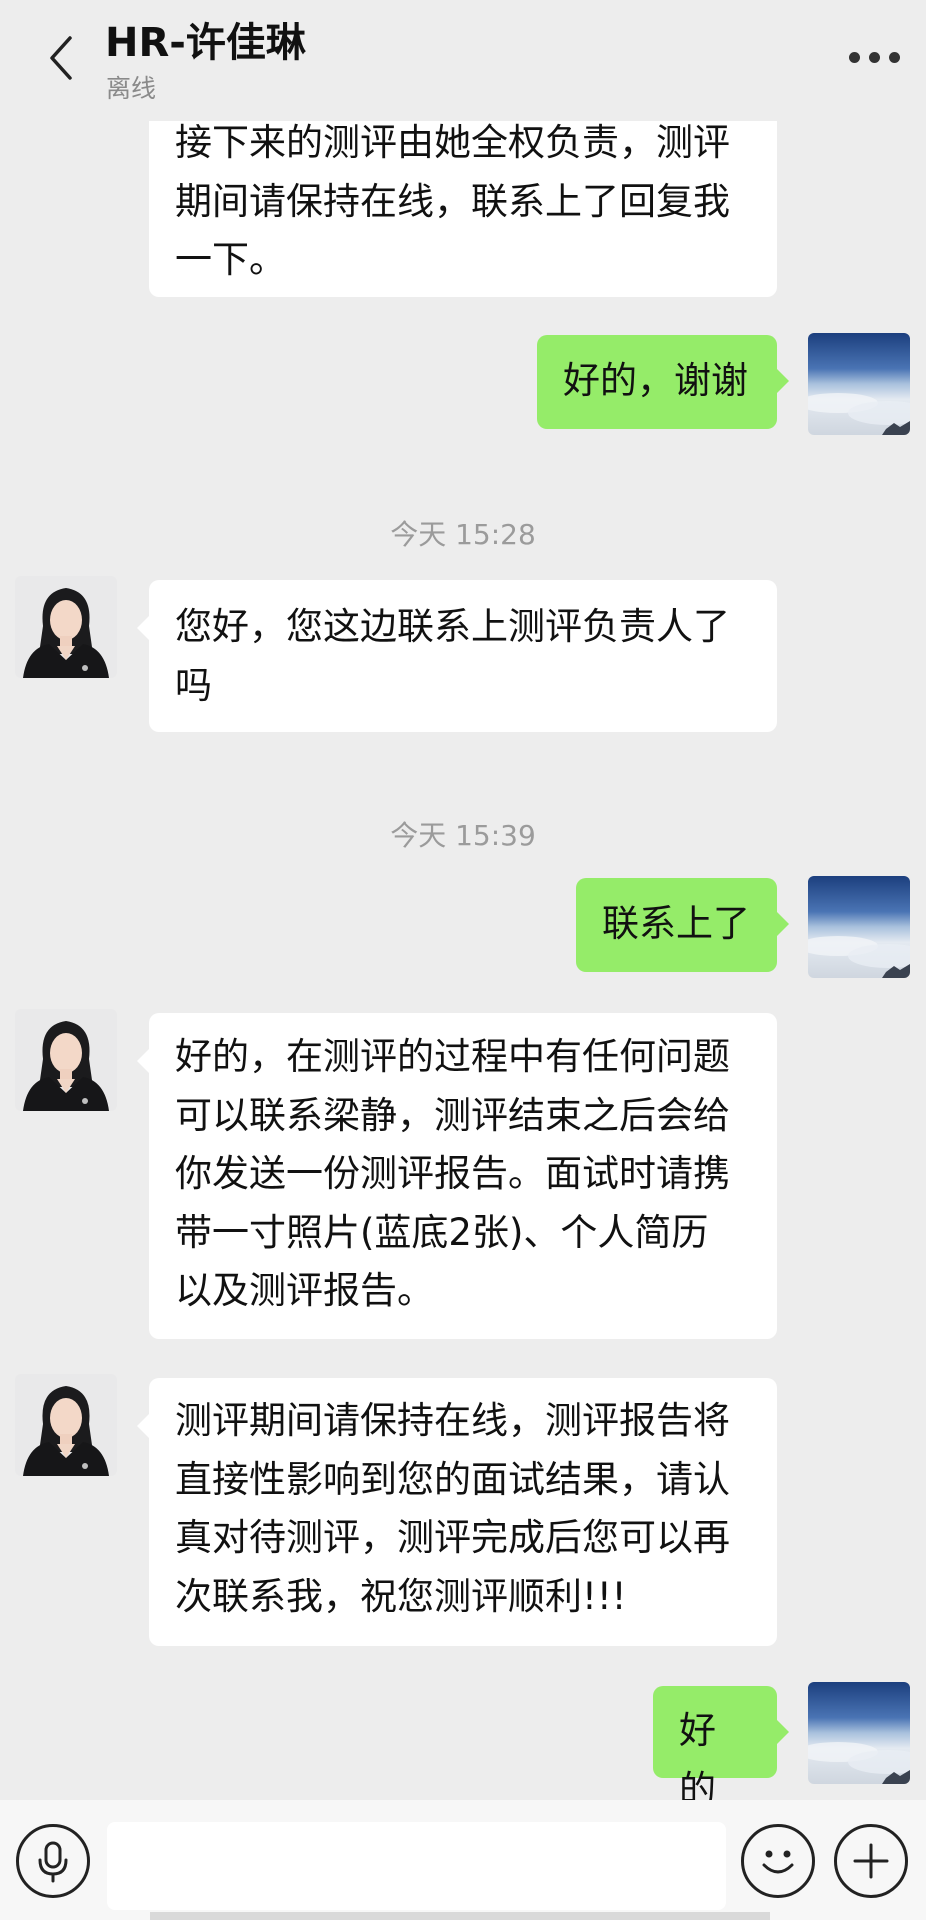 The image size is (926, 1920). I want to click on plus-icon, so click(871, 1861).